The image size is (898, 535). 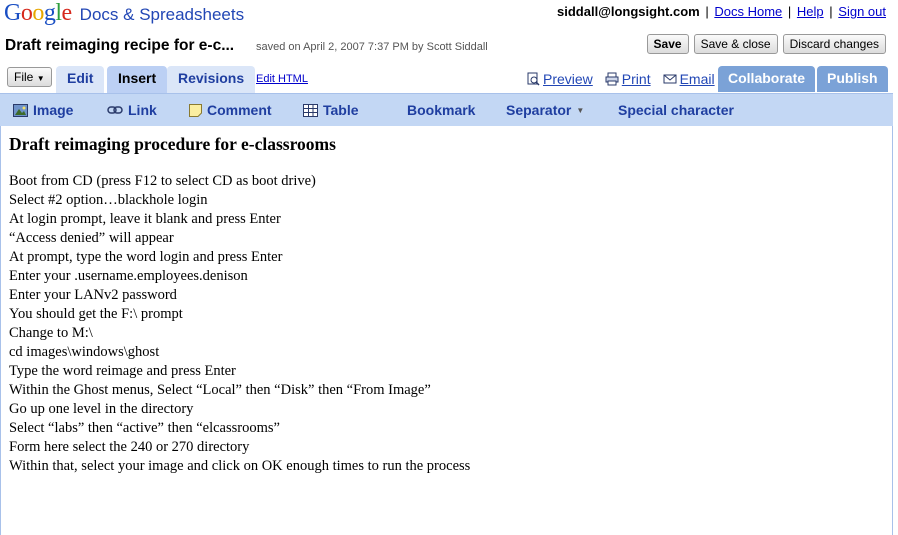 What do you see at coordinates (128, 276) in the screenshot?
I see `document-line: Enter your .username.employees.denison` at bounding box center [128, 276].